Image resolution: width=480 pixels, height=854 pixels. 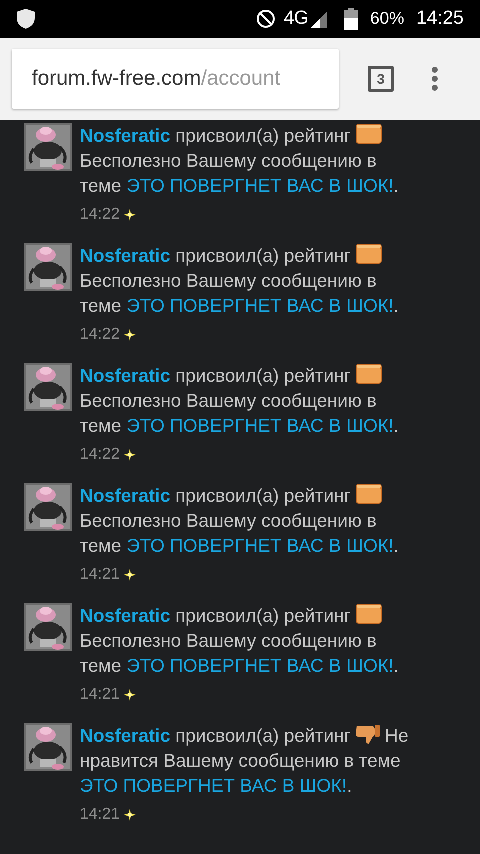 I want to click on tab-switcher-button: 3, so click(x=381, y=79).